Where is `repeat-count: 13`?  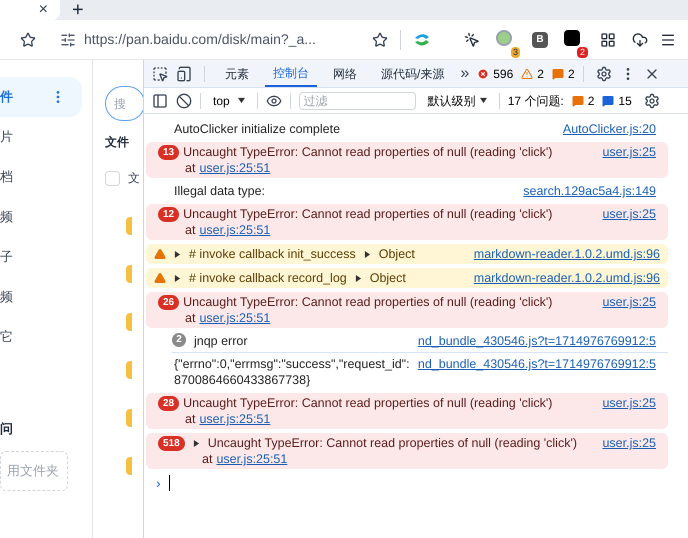 repeat-count: 13 is located at coordinates (169, 152).